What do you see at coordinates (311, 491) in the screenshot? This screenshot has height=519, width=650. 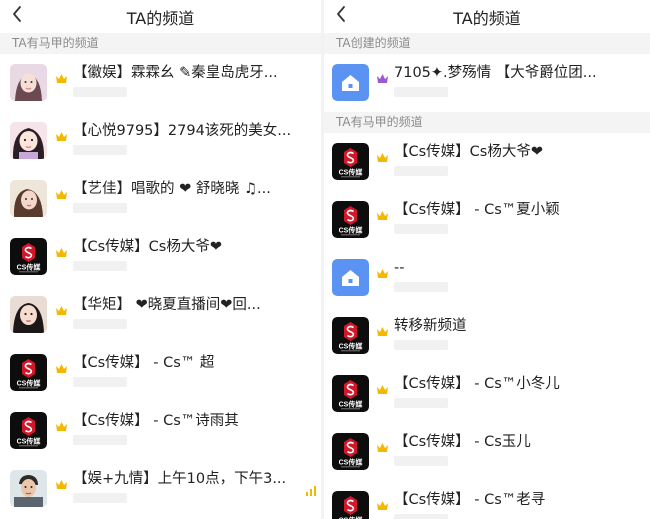 I see `signal-icon` at bounding box center [311, 491].